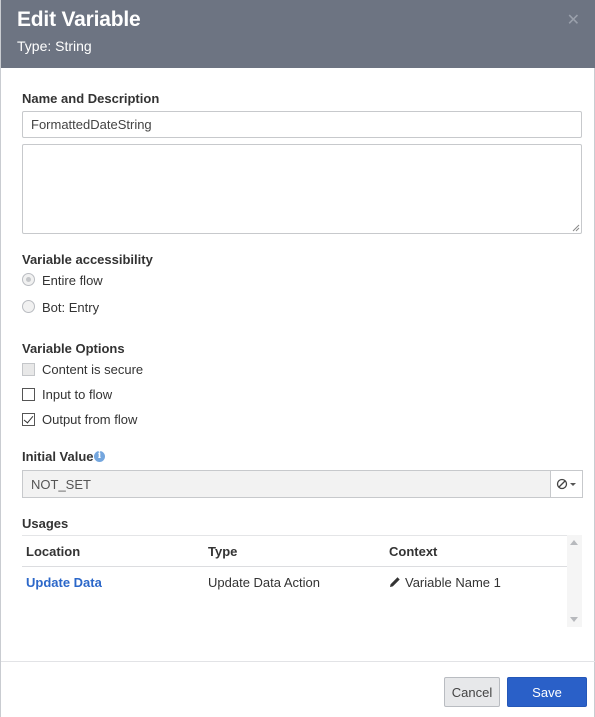  I want to click on initial-value-text: NOT_SET, so click(61, 484).